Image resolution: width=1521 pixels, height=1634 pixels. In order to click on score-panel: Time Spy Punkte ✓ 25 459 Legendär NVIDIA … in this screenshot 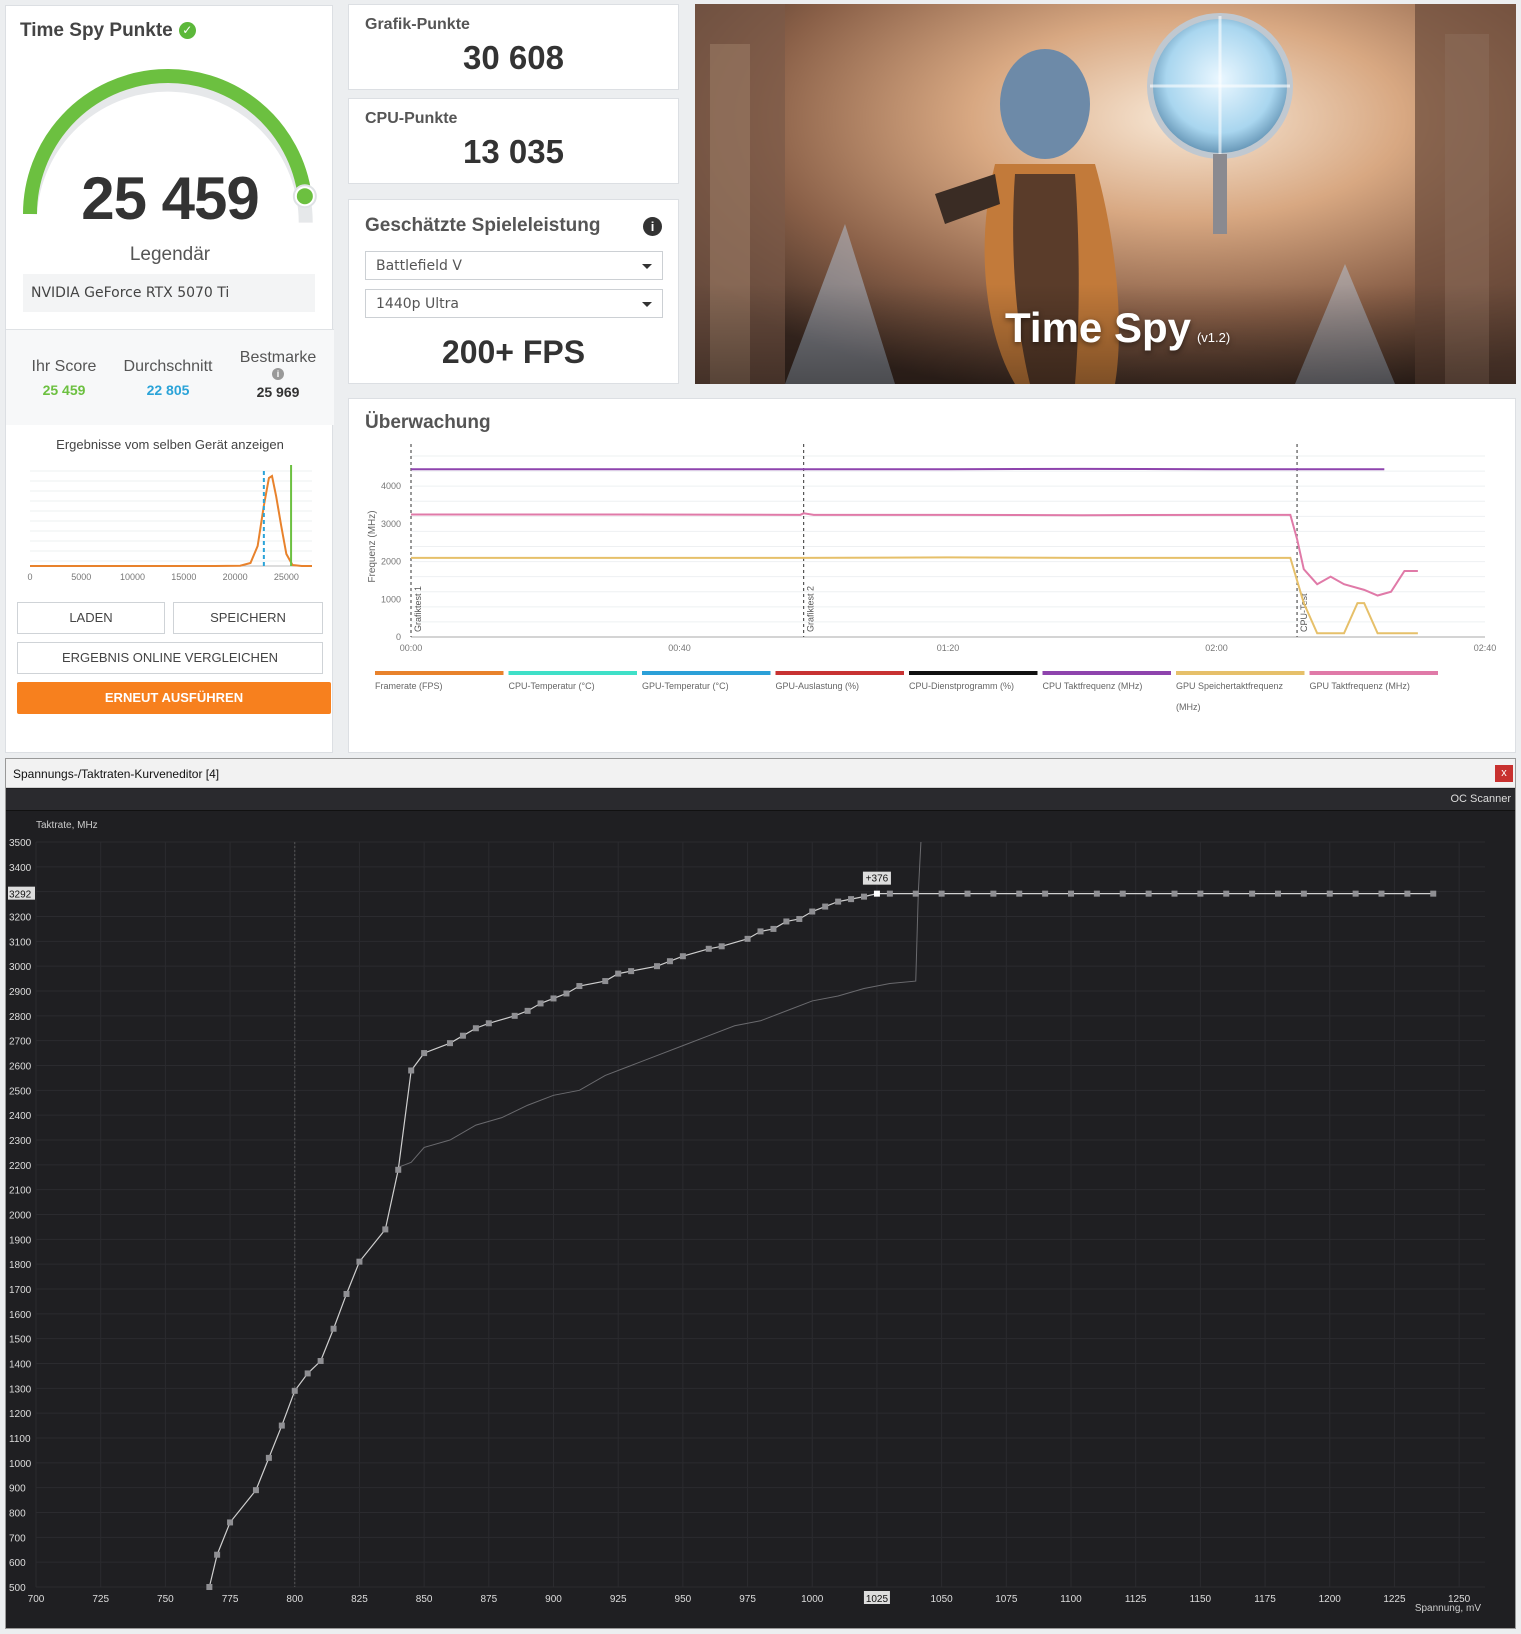, I will do `click(169, 379)`.